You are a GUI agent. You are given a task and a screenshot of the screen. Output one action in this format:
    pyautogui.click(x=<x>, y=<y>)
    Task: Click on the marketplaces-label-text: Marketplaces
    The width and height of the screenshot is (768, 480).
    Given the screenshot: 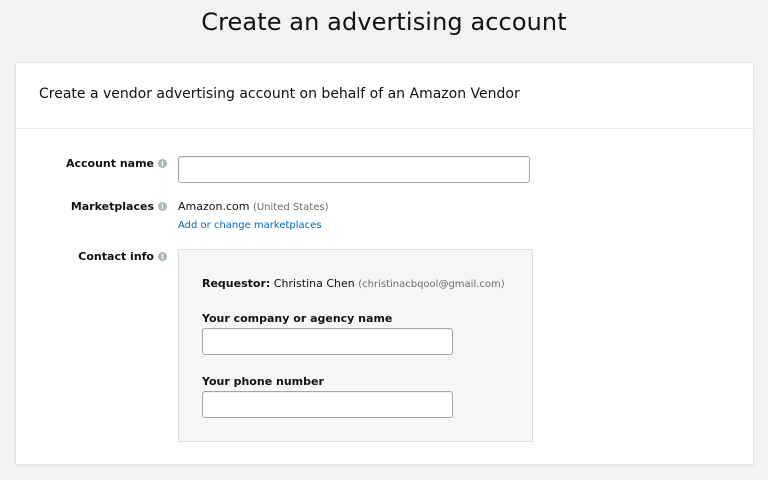 What is the action you would take?
    pyautogui.click(x=112, y=206)
    